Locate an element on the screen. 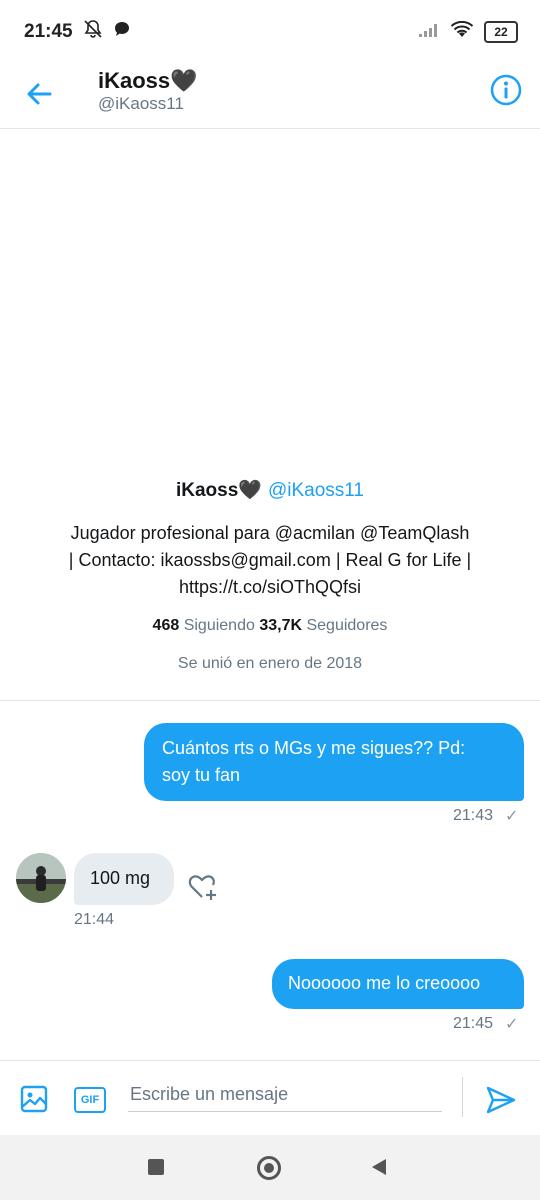 This screenshot has height=1200, width=540. message-time: 21:43 is located at coordinates (473, 815).